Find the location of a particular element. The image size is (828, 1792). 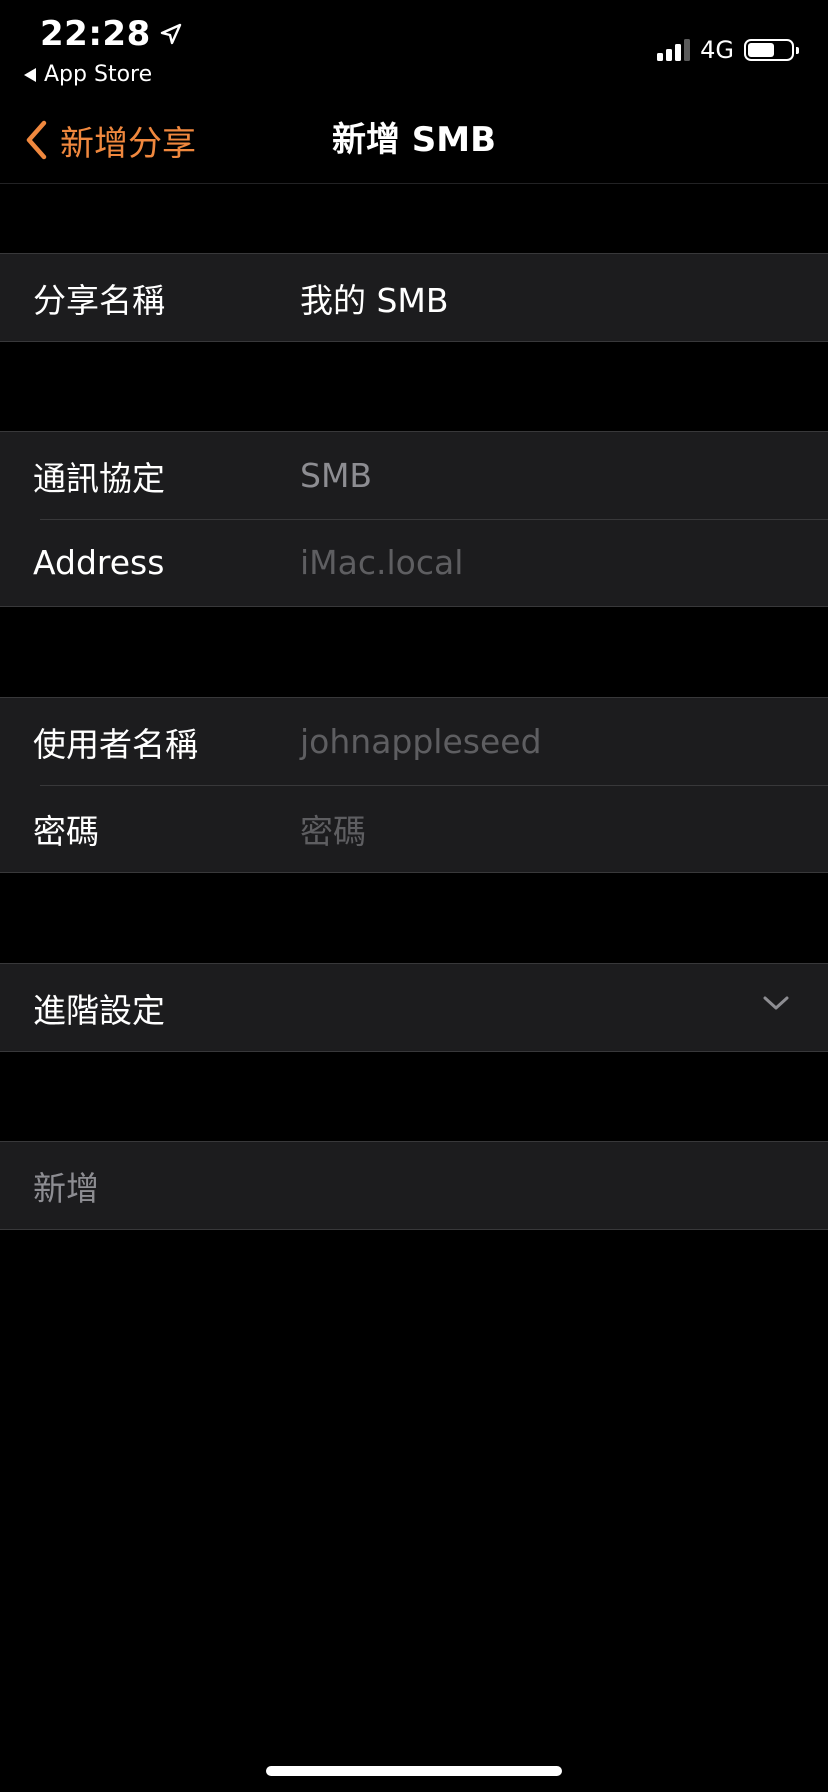

password-field: 密碼 is located at coordinates (333, 829).